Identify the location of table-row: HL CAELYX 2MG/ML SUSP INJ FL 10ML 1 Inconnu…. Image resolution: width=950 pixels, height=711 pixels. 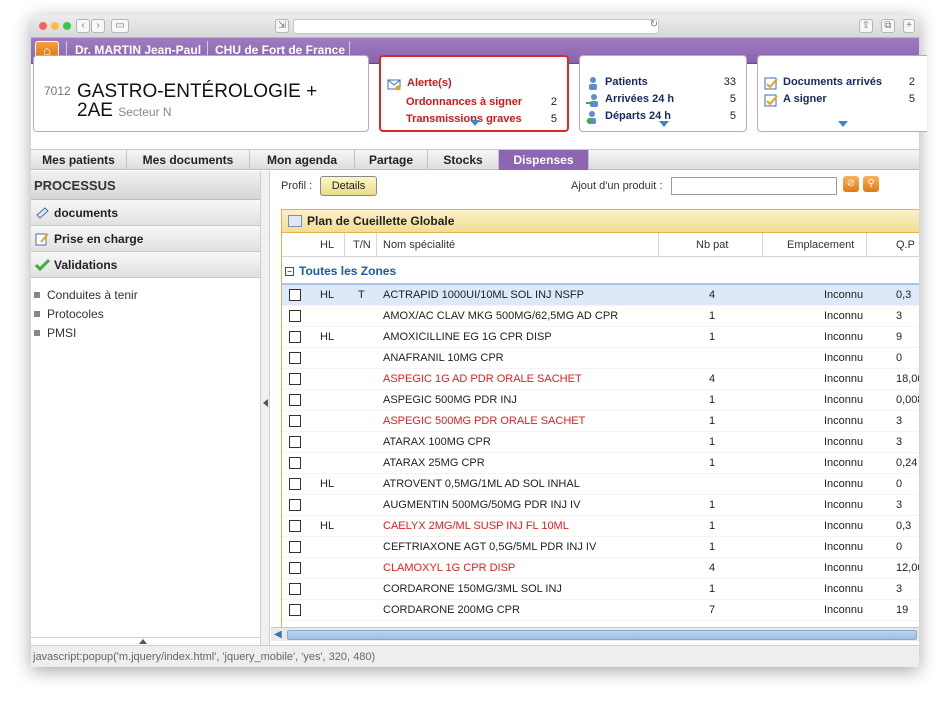
(600, 526).